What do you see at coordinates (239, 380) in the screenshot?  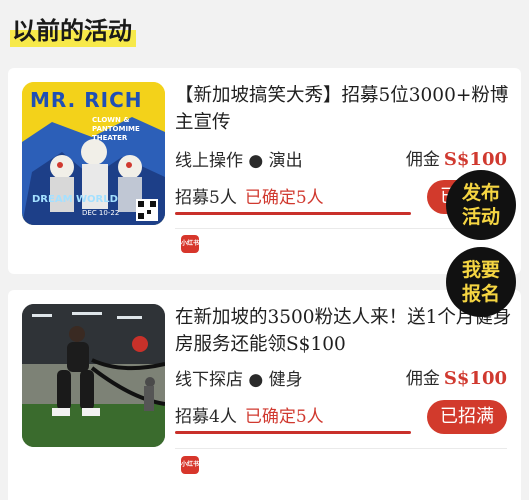 I see `activity-meta: 线下探店 ● 健身` at bounding box center [239, 380].